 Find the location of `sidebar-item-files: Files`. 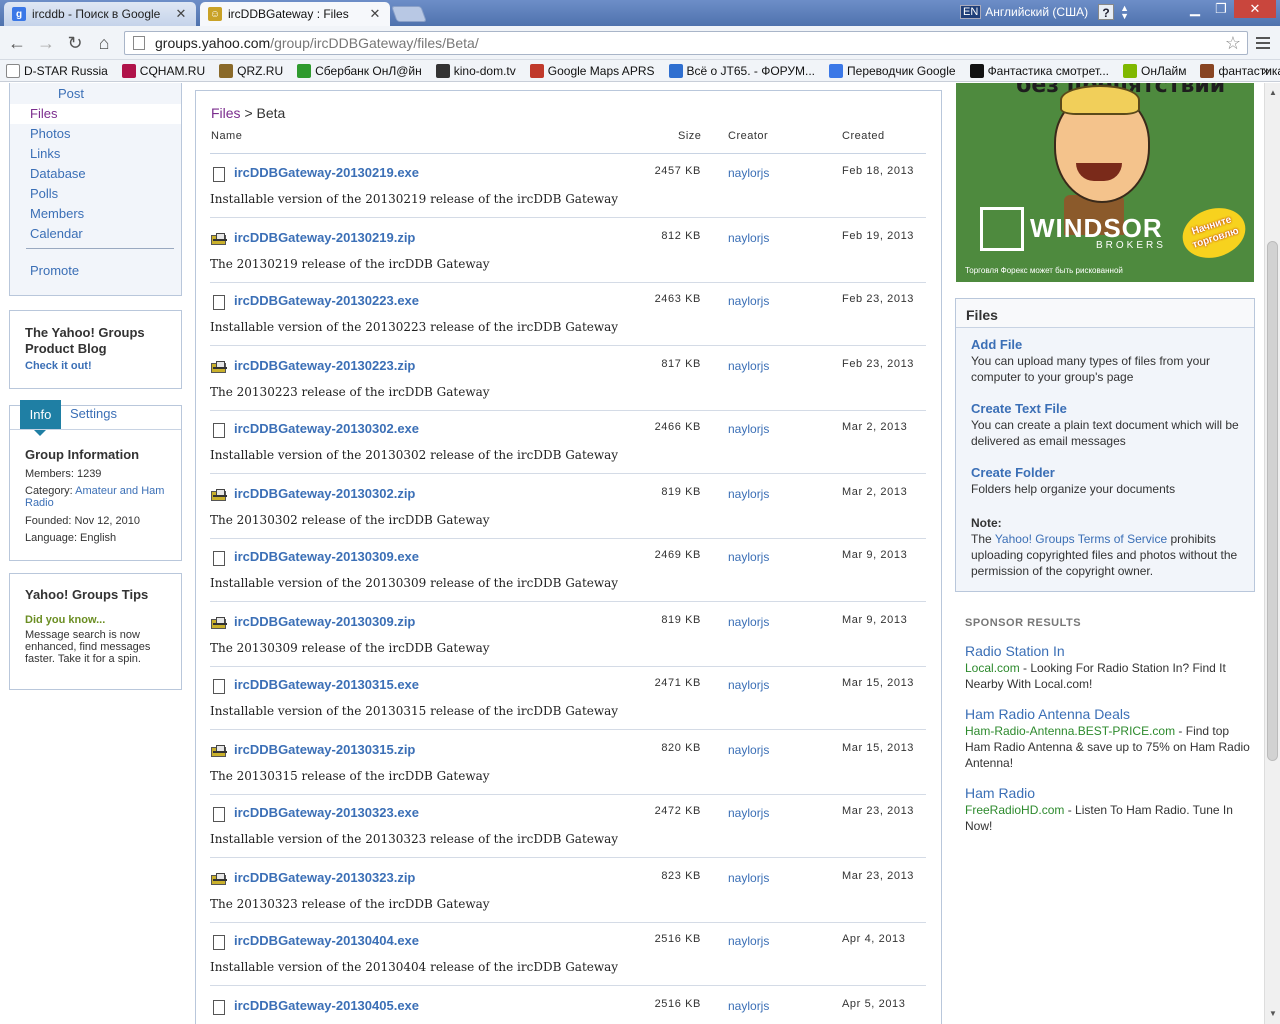

sidebar-item-files: Files is located at coordinates (95, 114).